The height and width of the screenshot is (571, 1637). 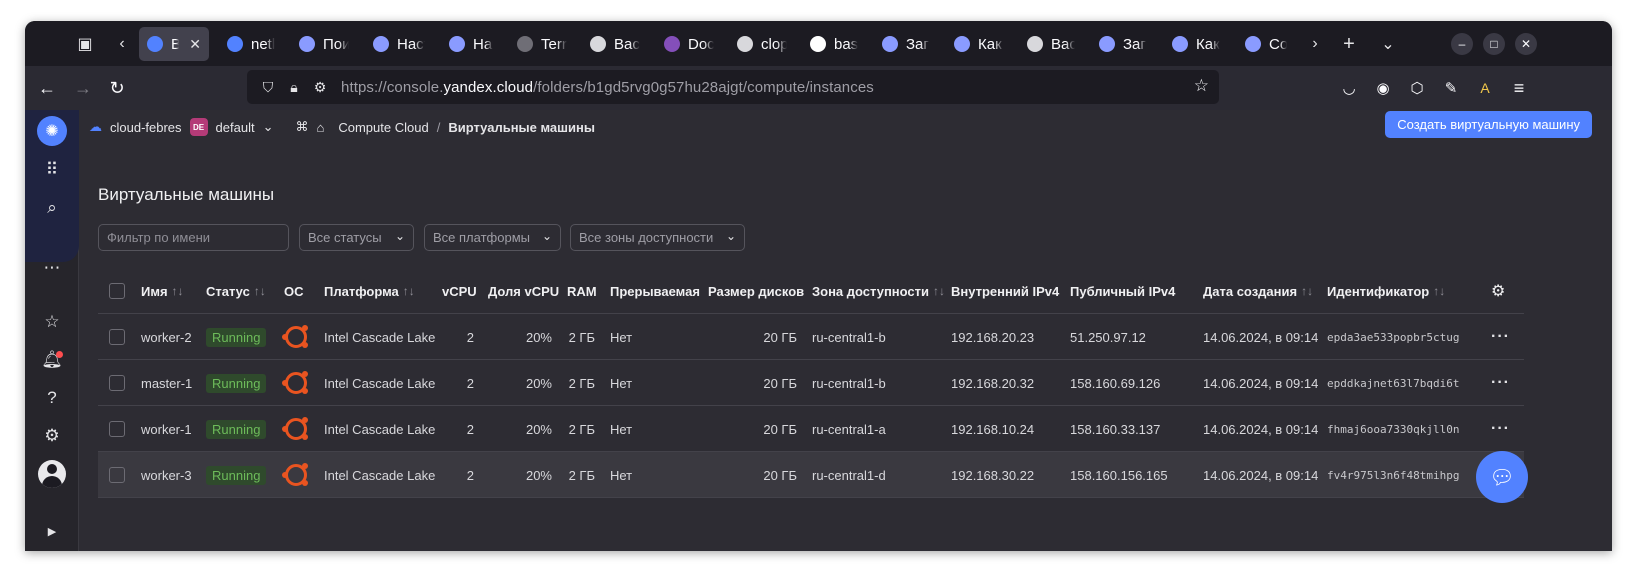 What do you see at coordinates (235, 127) in the screenshot?
I see `folder-name: default` at bounding box center [235, 127].